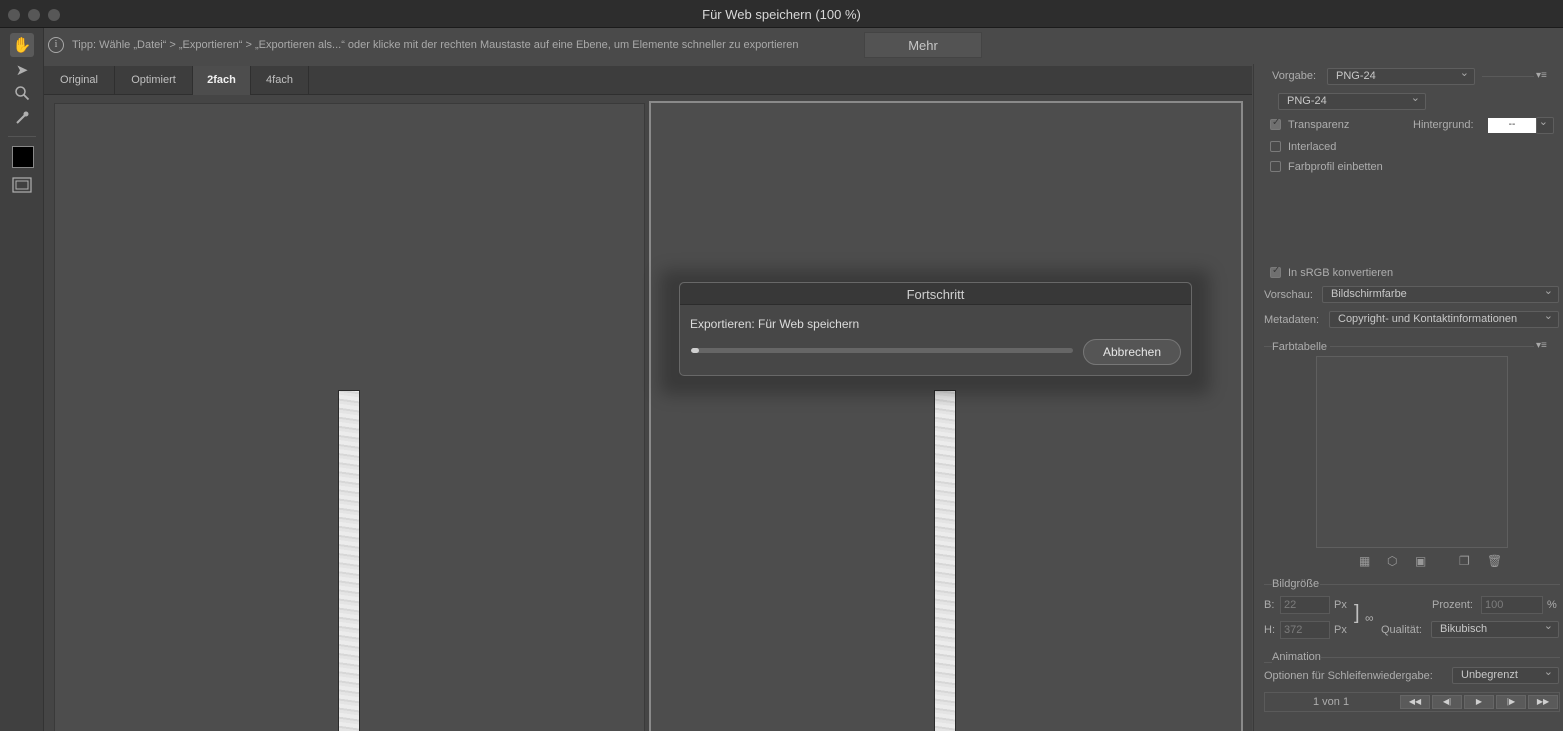 Image resolution: width=1563 pixels, height=731 pixels. What do you see at coordinates (22, 118) in the screenshot?
I see `eyedropper-icon` at bounding box center [22, 118].